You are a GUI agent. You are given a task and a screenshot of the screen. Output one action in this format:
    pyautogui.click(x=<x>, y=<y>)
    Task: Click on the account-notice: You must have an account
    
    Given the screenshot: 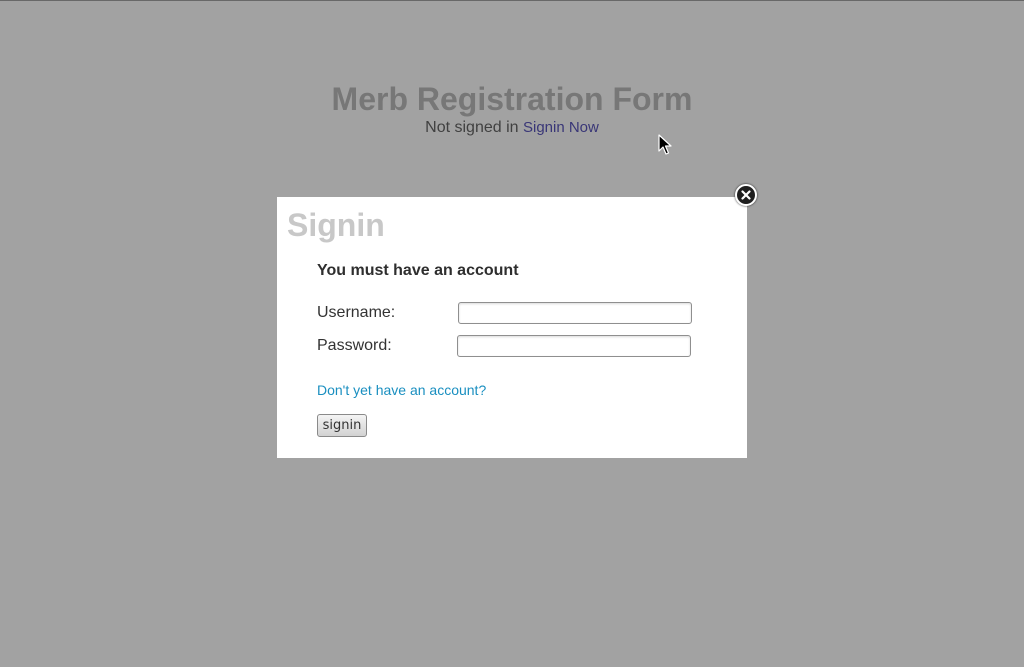 What is the action you would take?
    pyautogui.click(x=418, y=270)
    